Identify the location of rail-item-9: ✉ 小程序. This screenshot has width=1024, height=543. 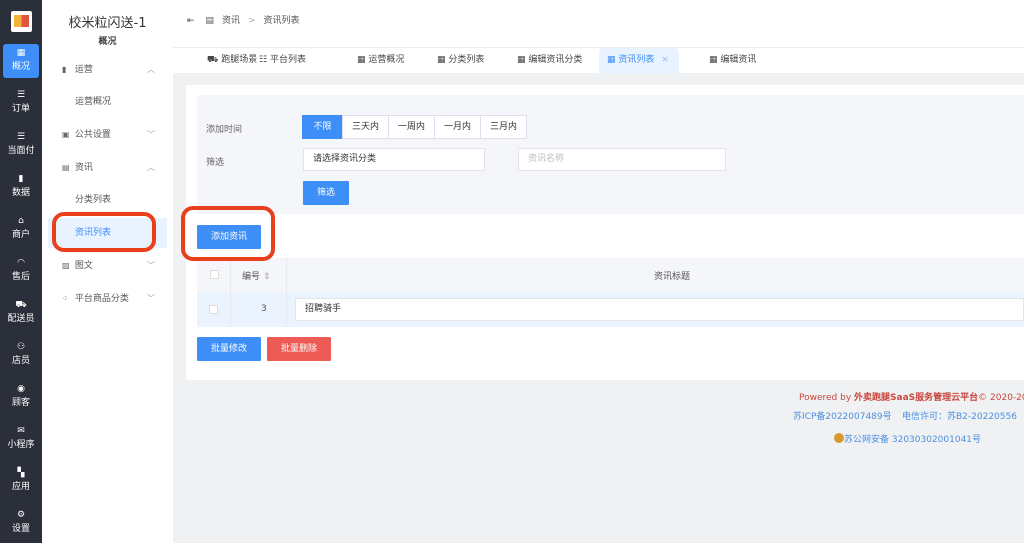
(21, 439).